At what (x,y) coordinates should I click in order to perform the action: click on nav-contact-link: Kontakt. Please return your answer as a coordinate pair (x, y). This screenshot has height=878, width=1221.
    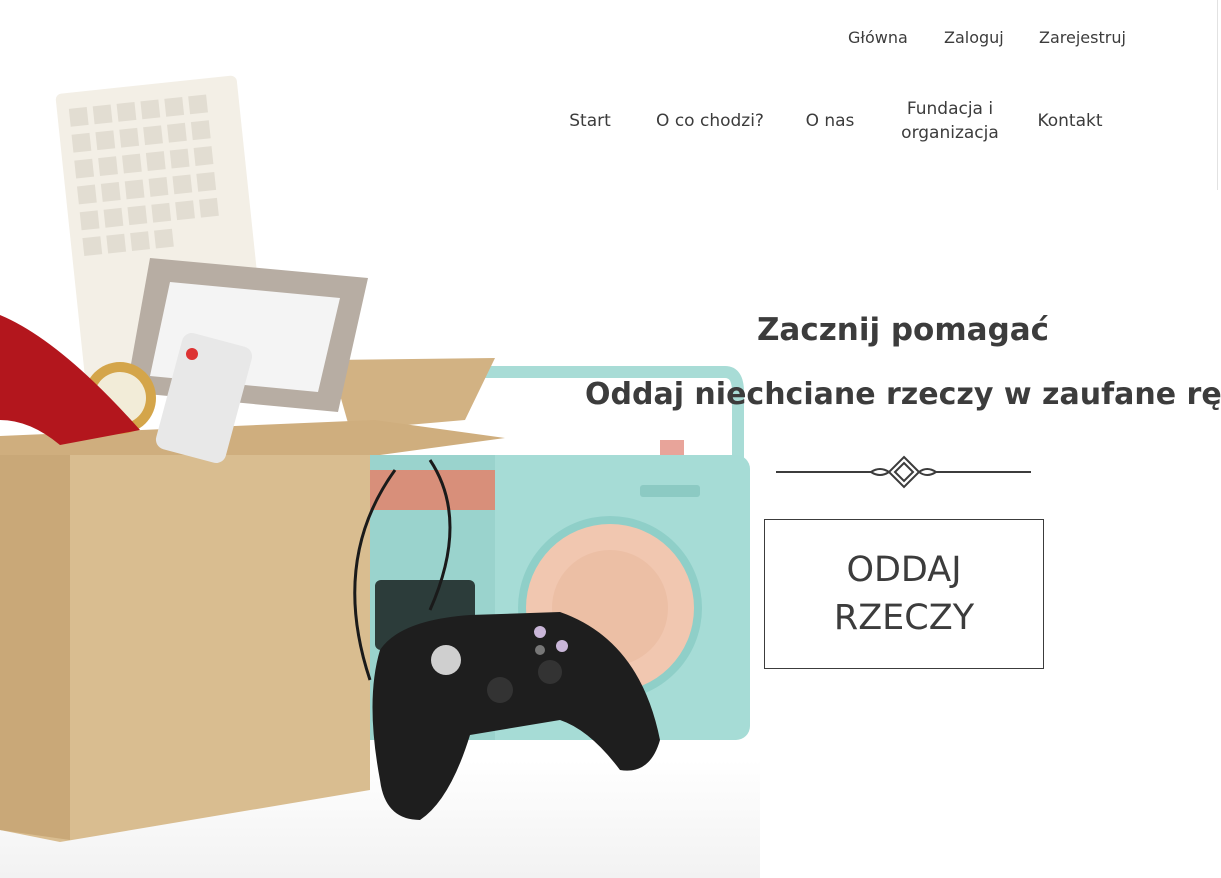
    Looking at the image, I should click on (1070, 121).